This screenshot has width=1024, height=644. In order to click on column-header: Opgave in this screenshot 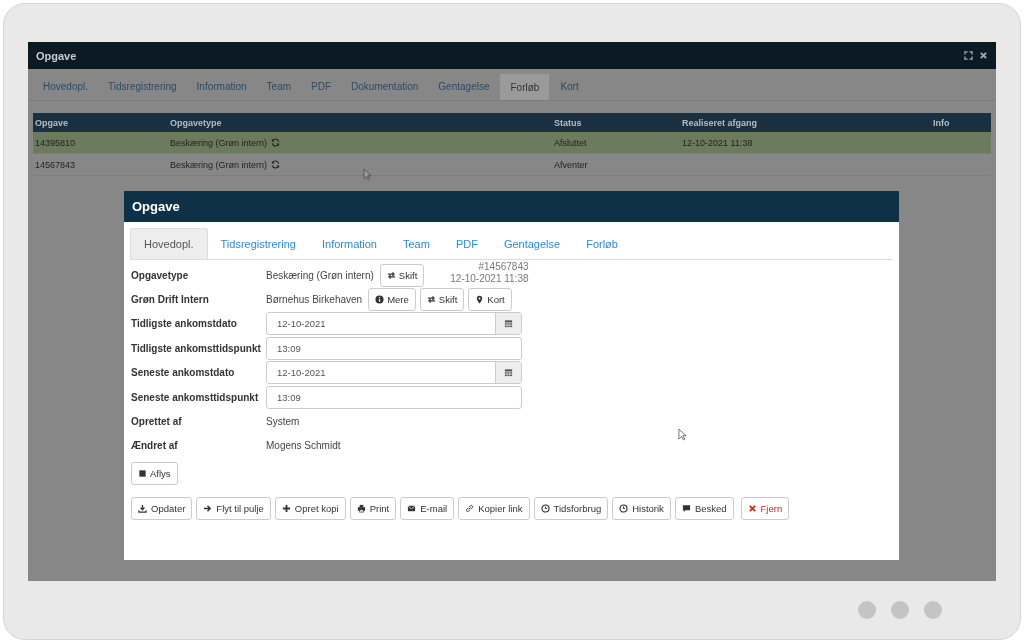, I will do `click(51, 122)`.